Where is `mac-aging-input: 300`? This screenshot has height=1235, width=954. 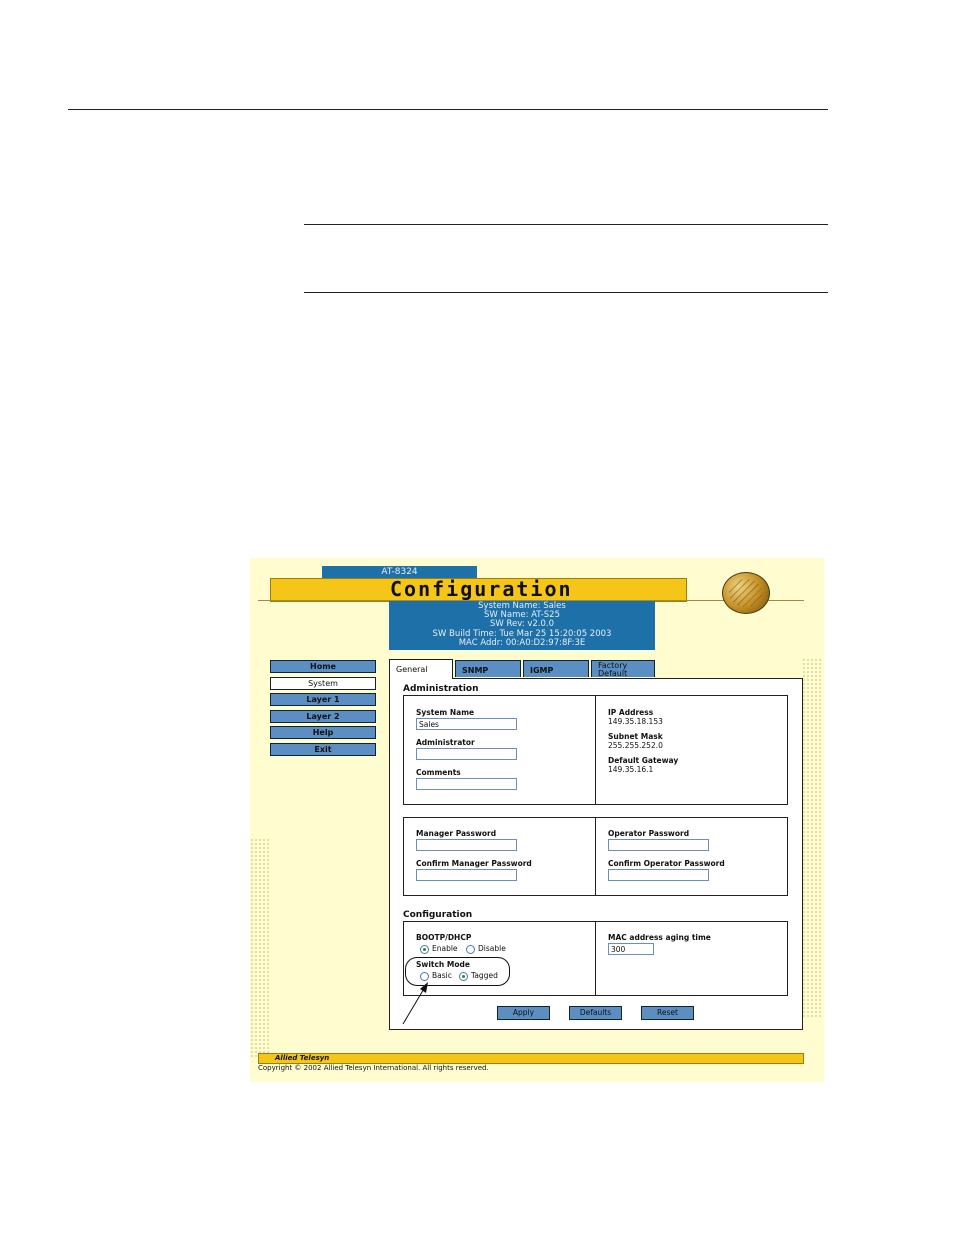 mac-aging-input: 300 is located at coordinates (631, 949).